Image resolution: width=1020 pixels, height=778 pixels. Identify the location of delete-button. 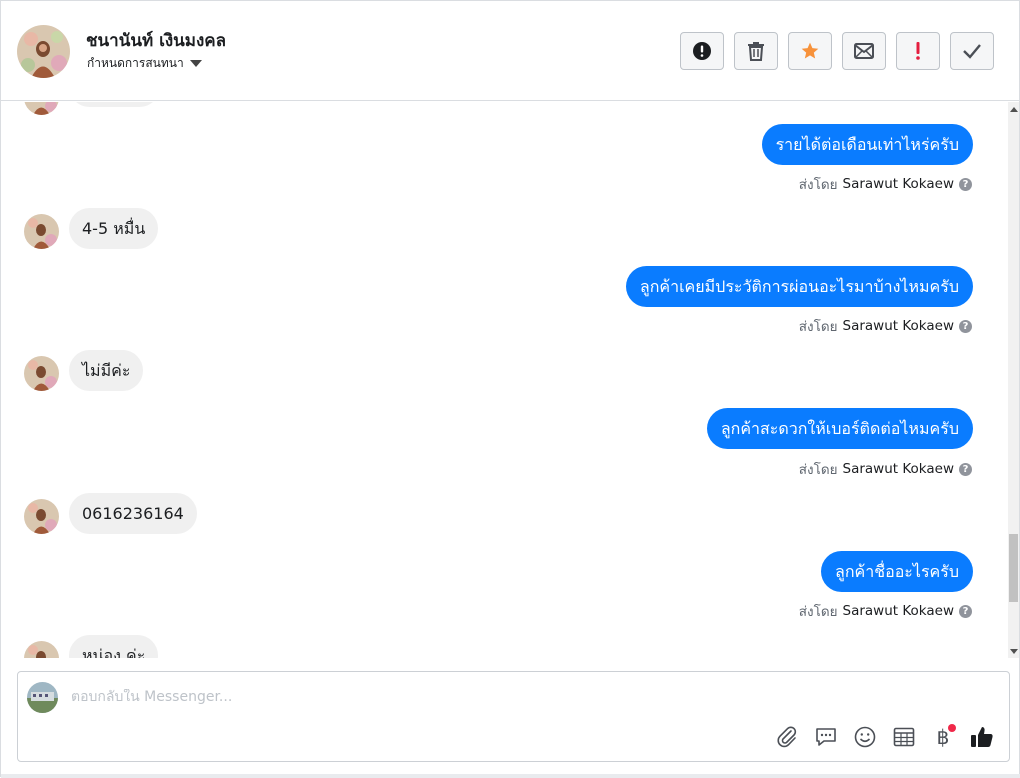
(756, 51).